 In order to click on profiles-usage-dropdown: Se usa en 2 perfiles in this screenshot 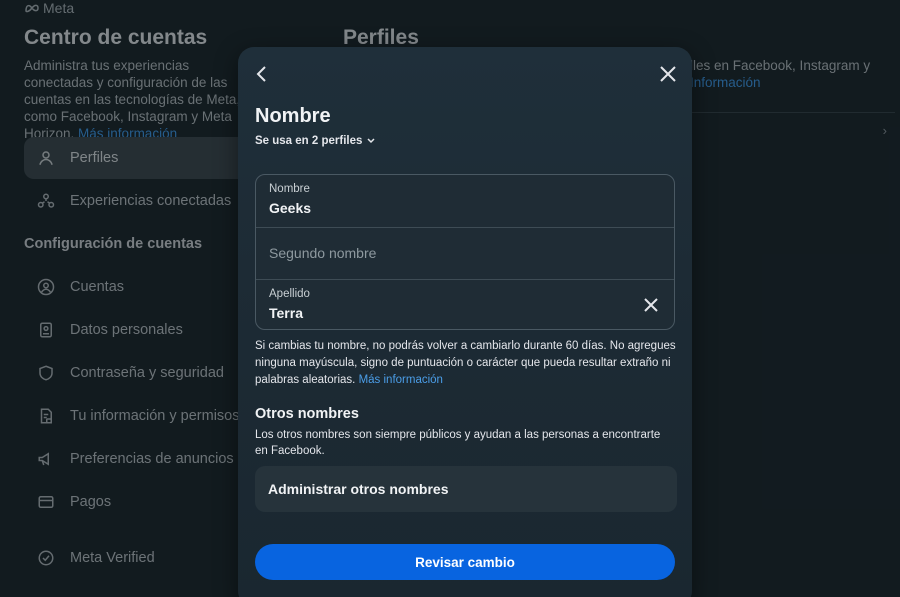, I will do `click(315, 141)`.